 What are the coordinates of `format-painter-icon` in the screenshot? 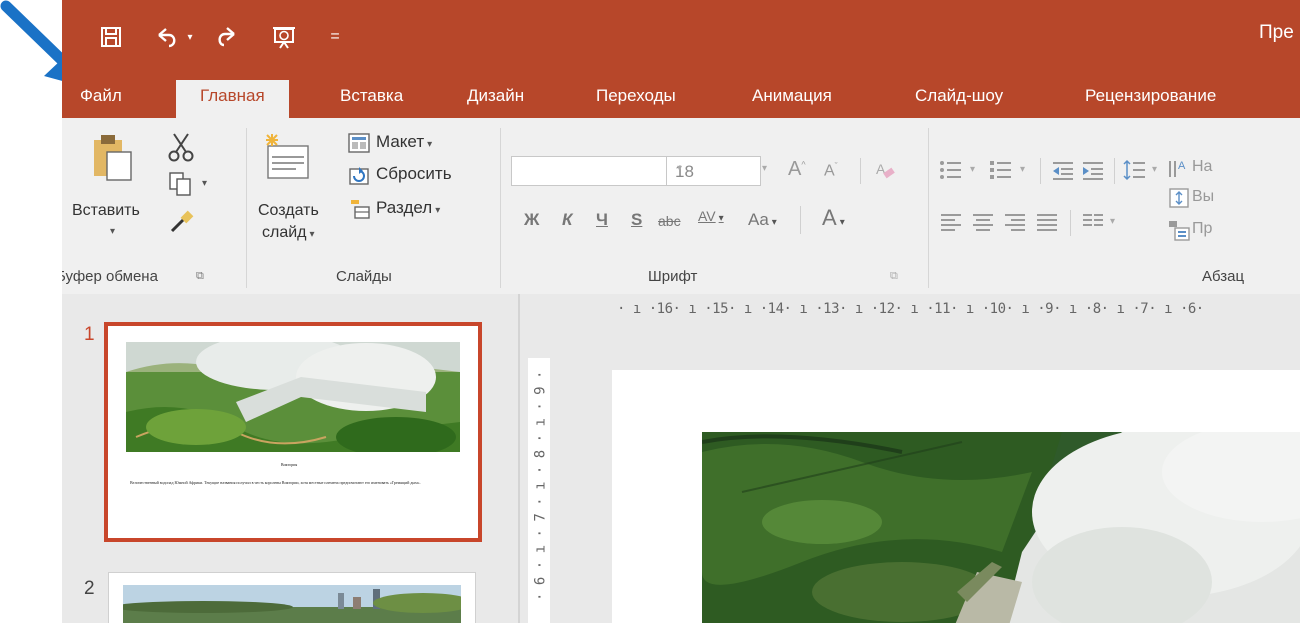 It's located at (181, 222).